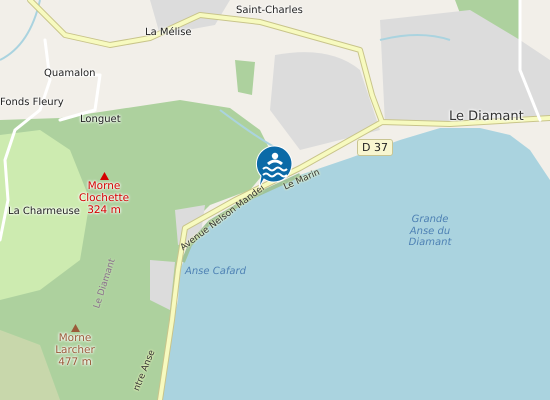  I want to click on place-label: Le Diamant, so click(486, 117).